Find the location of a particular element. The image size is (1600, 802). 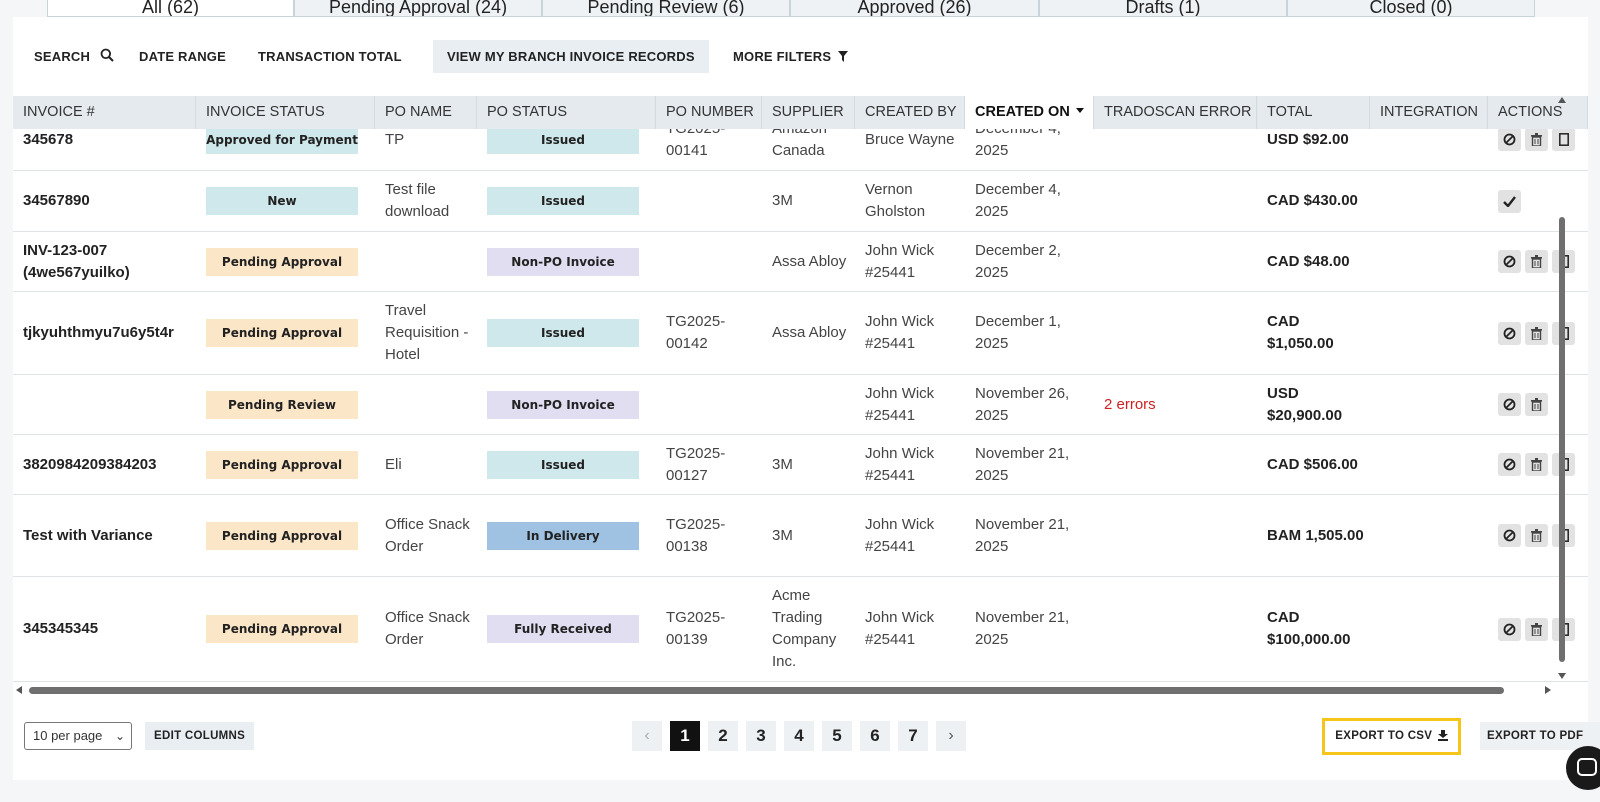

col-tradoscan-error: TRADOSCAN ERROR is located at coordinates (1175, 112).